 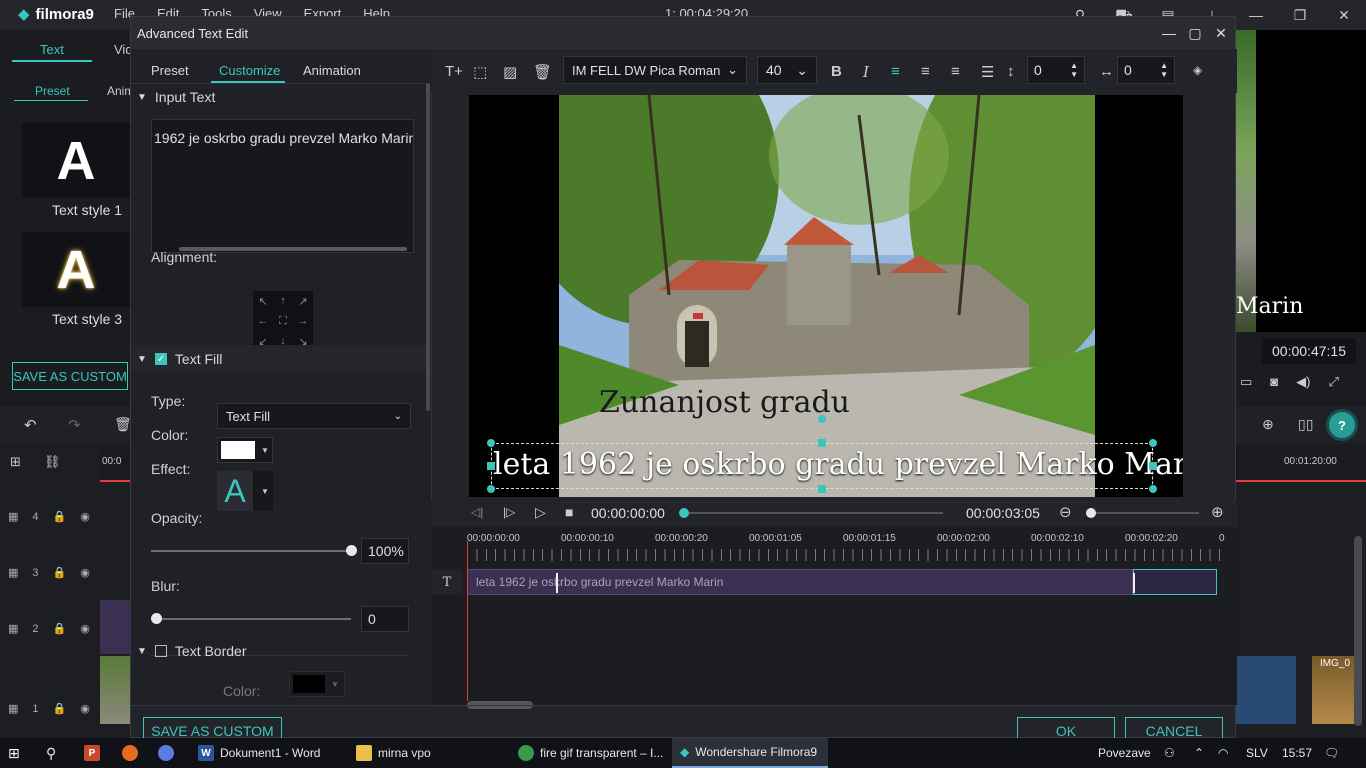 What do you see at coordinates (74, 425) in the screenshot?
I see `redo-icon: ↷` at bounding box center [74, 425].